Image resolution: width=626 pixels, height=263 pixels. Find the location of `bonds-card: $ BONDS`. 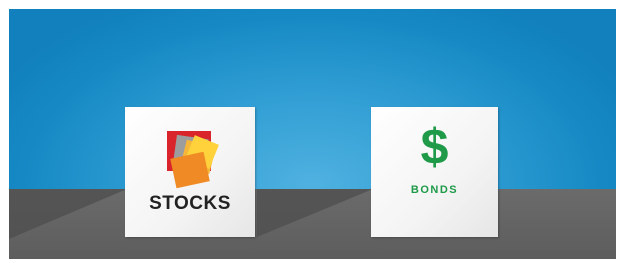

bonds-card: $ BONDS is located at coordinates (434, 172).